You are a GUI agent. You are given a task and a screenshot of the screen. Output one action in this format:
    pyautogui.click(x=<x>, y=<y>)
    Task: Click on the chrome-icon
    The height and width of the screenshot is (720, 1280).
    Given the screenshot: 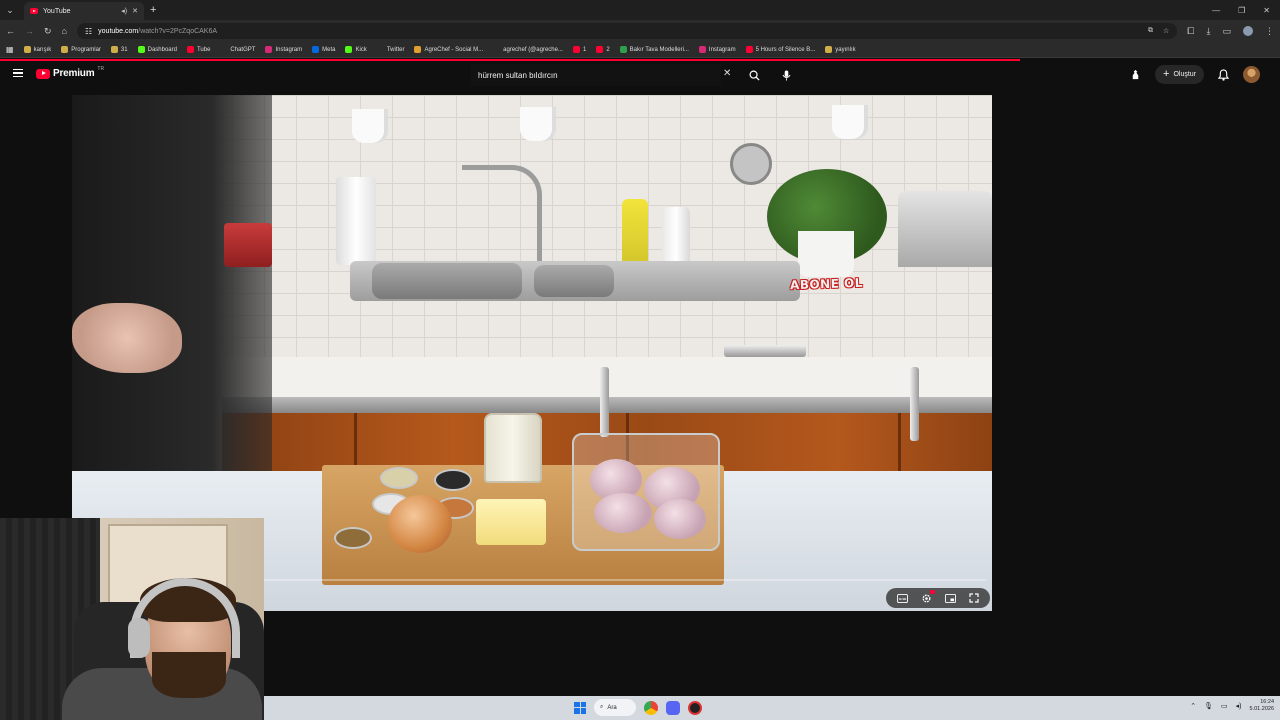 What is the action you would take?
    pyautogui.click(x=651, y=707)
    